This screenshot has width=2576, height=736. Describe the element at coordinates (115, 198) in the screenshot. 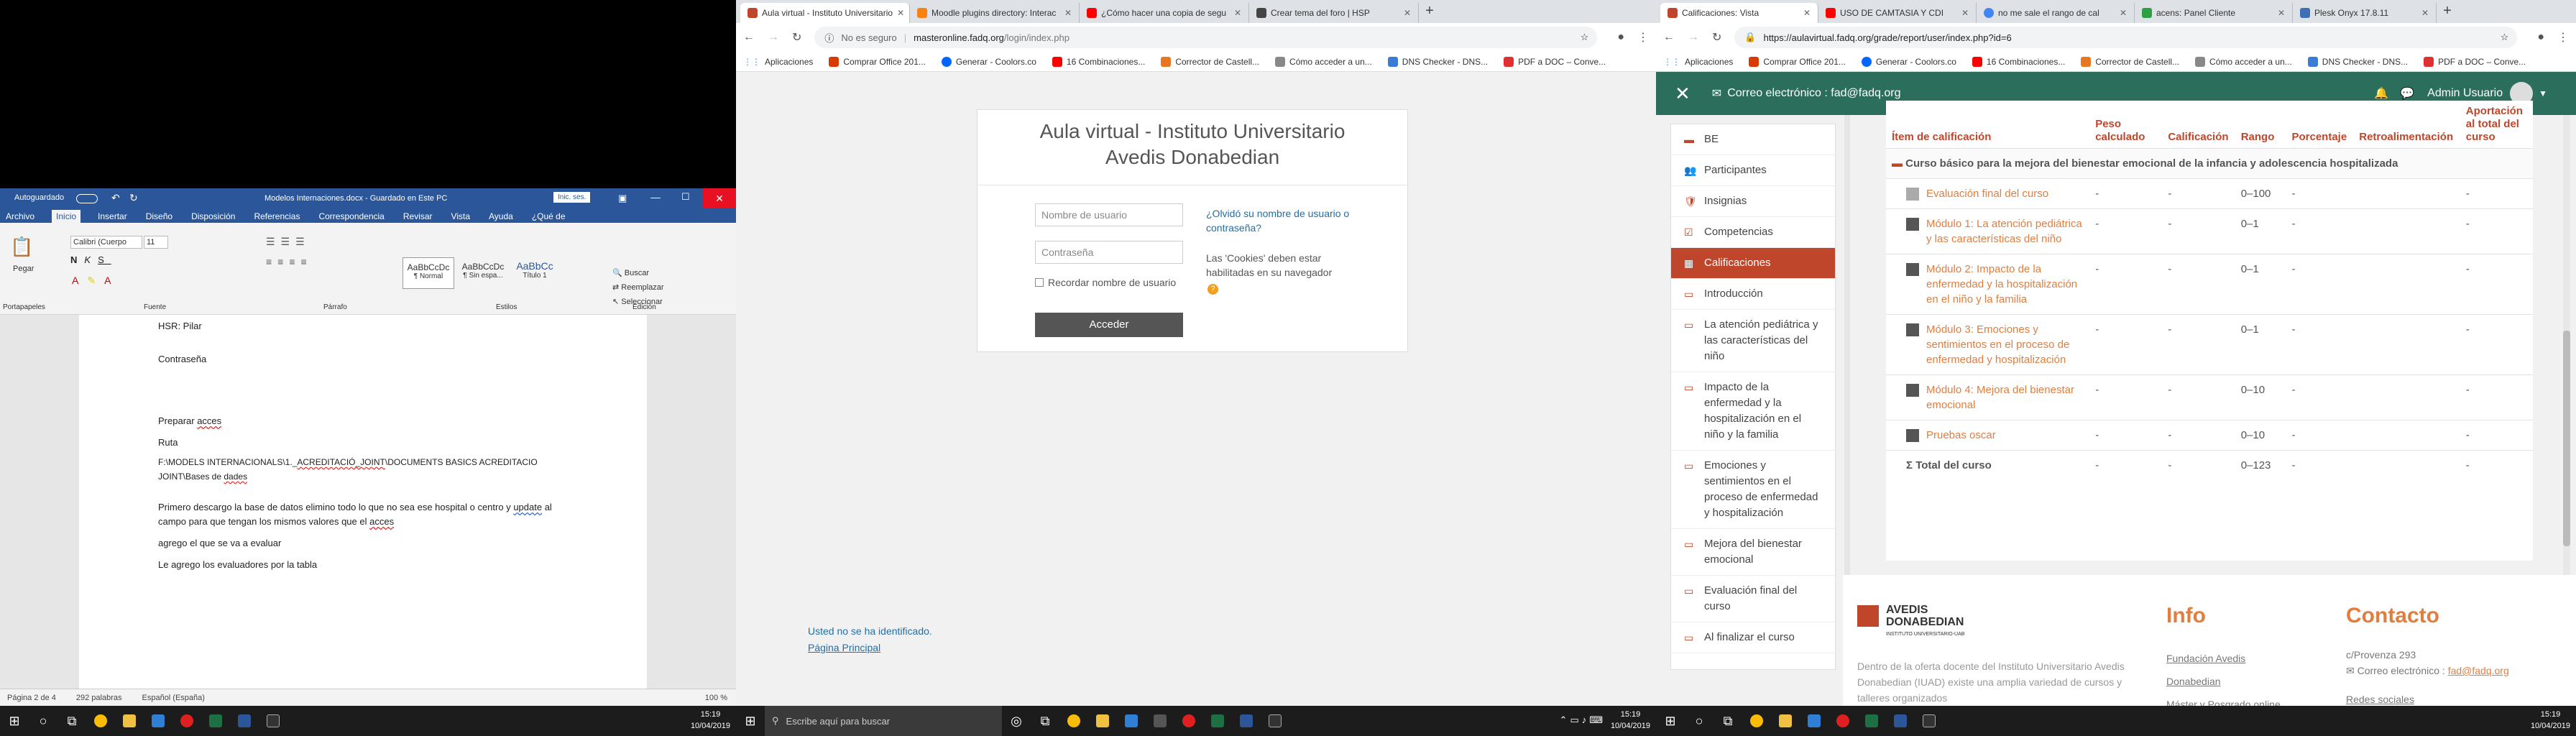

I see `undo-icon: ↶` at that location.